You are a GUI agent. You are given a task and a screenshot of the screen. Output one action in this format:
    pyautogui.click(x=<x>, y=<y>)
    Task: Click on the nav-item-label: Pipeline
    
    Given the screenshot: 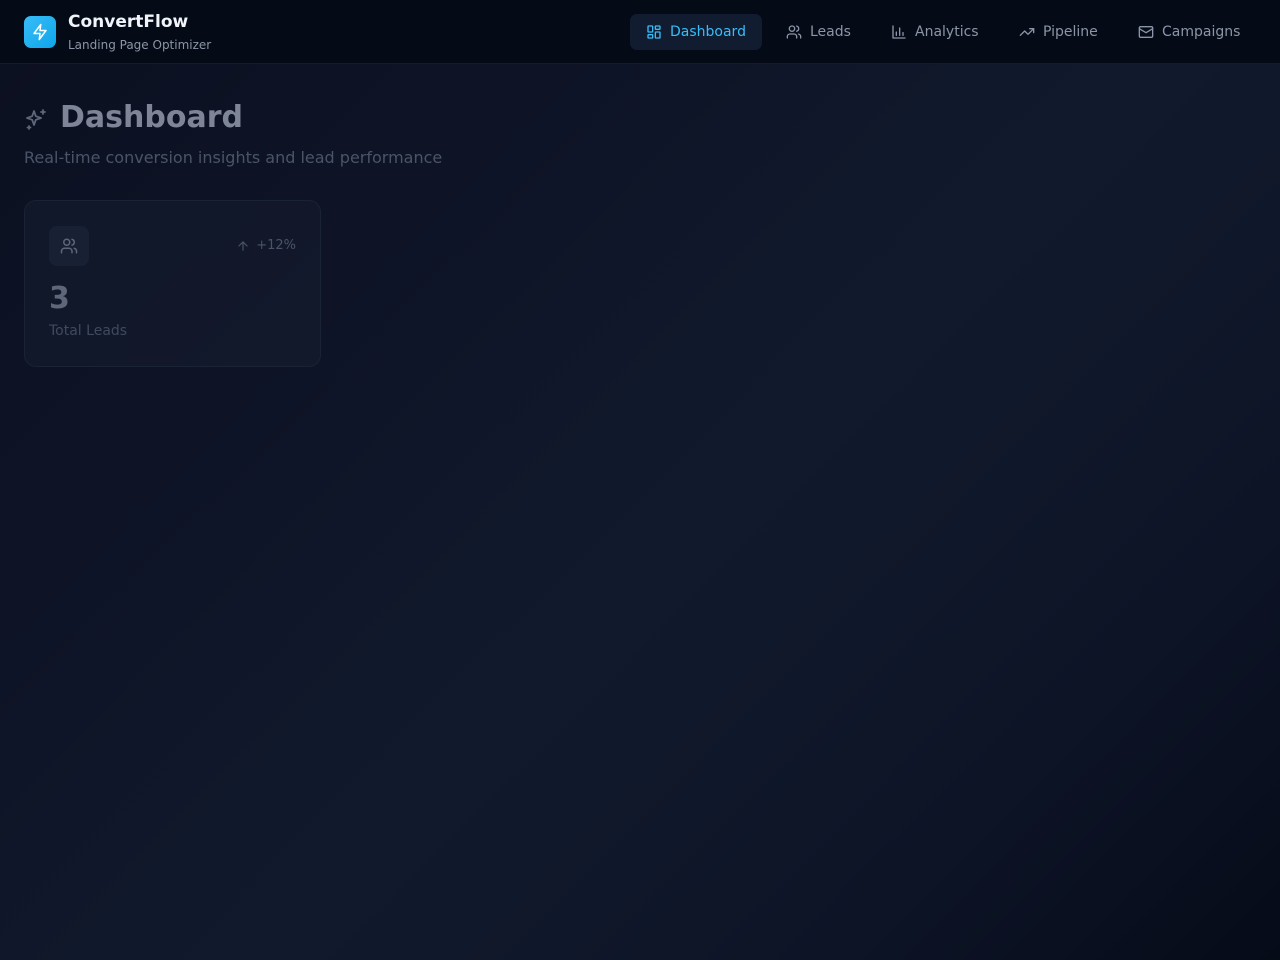 What is the action you would take?
    pyautogui.click(x=1070, y=32)
    